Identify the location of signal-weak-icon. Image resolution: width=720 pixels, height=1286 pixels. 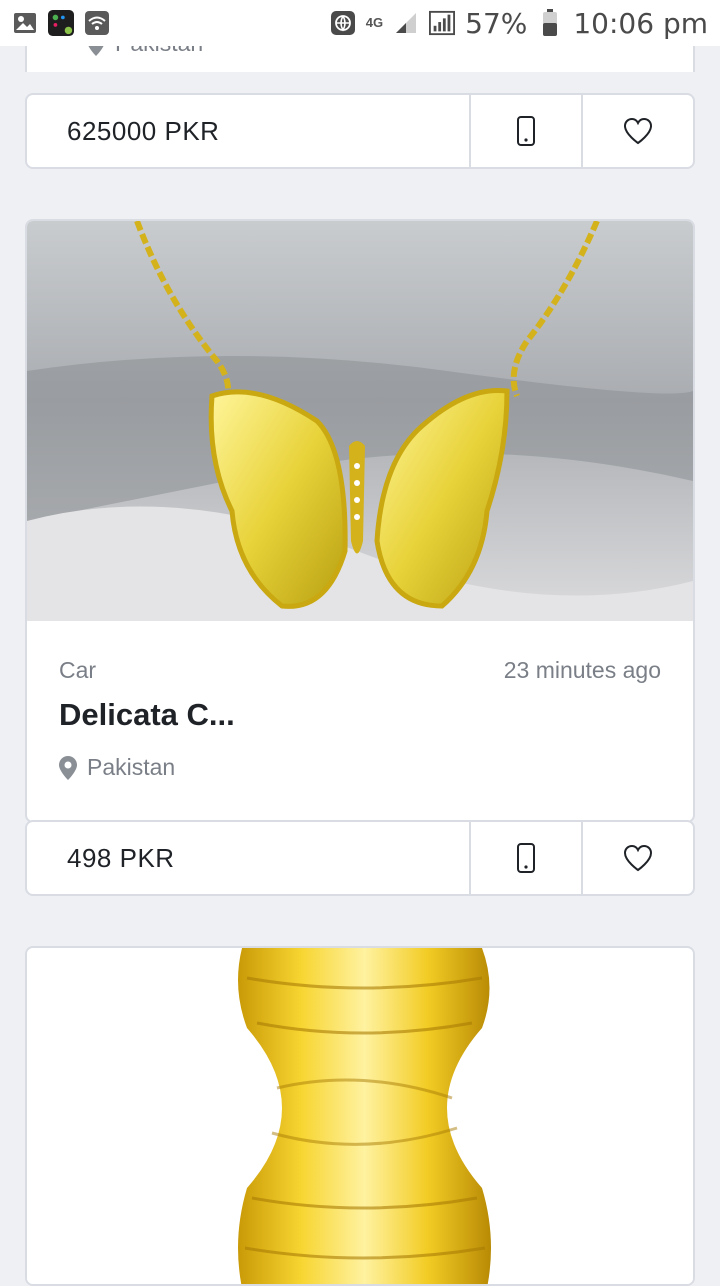
(406, 23).